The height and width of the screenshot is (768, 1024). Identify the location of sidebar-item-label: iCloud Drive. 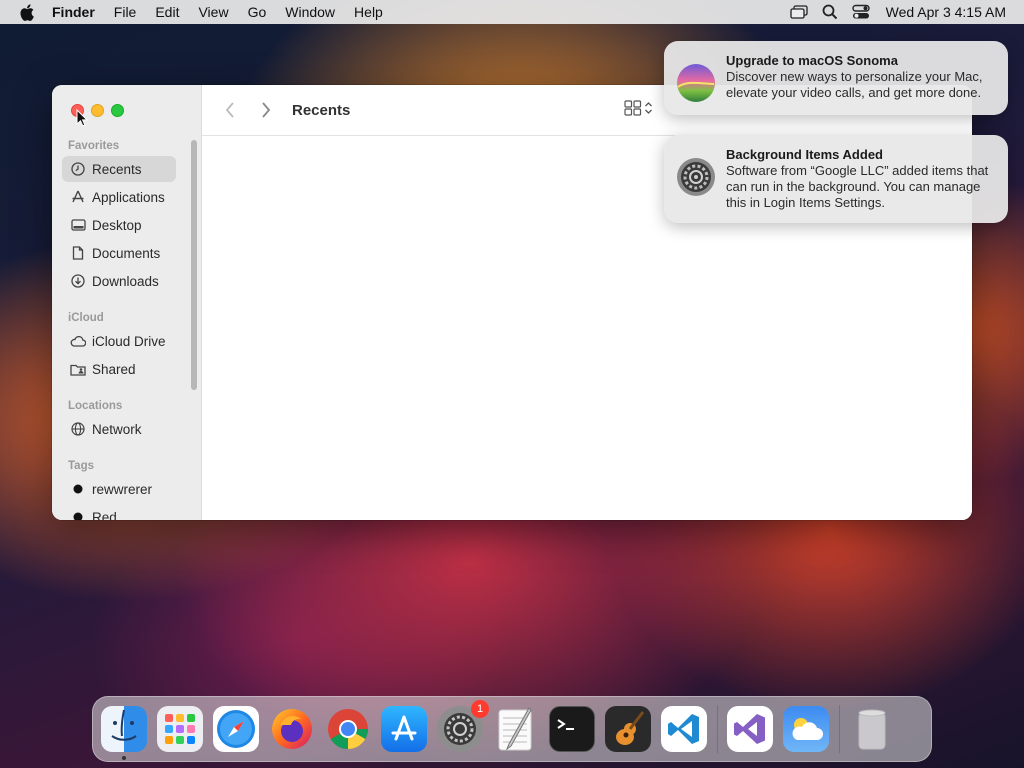
(129, 341).